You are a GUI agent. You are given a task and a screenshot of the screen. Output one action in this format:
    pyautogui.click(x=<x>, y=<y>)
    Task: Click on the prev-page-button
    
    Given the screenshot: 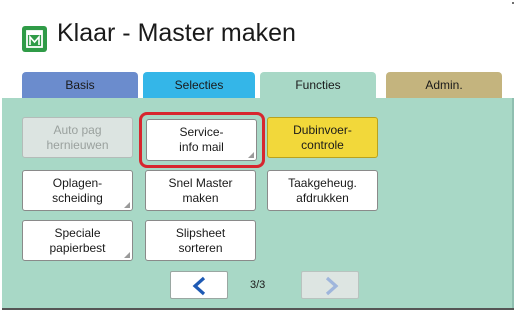 What is the action you would take?
    pyautogui.click(x=199, y=285)
    